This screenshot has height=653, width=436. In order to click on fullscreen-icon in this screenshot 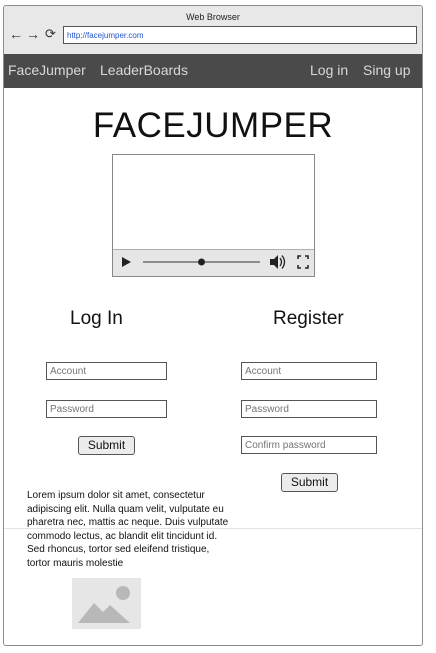, I will do `click(303, 262)`.